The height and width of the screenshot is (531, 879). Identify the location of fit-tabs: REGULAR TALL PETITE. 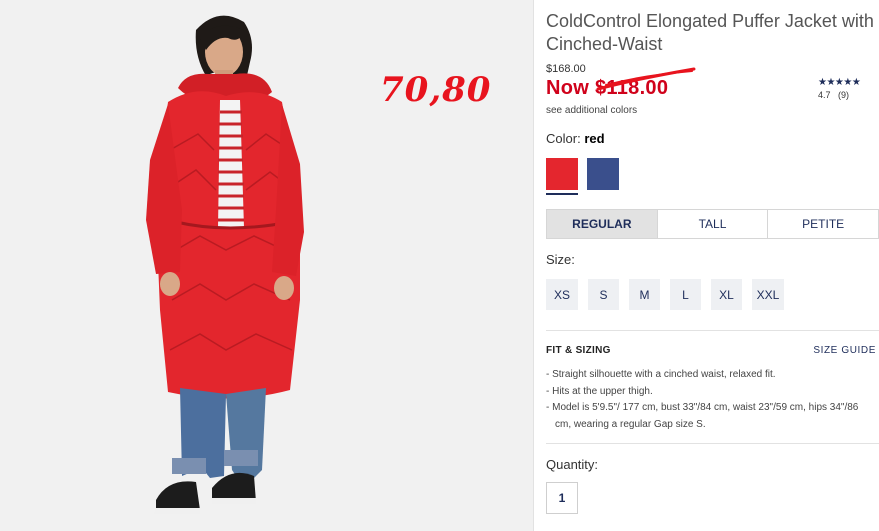
(712, 224).